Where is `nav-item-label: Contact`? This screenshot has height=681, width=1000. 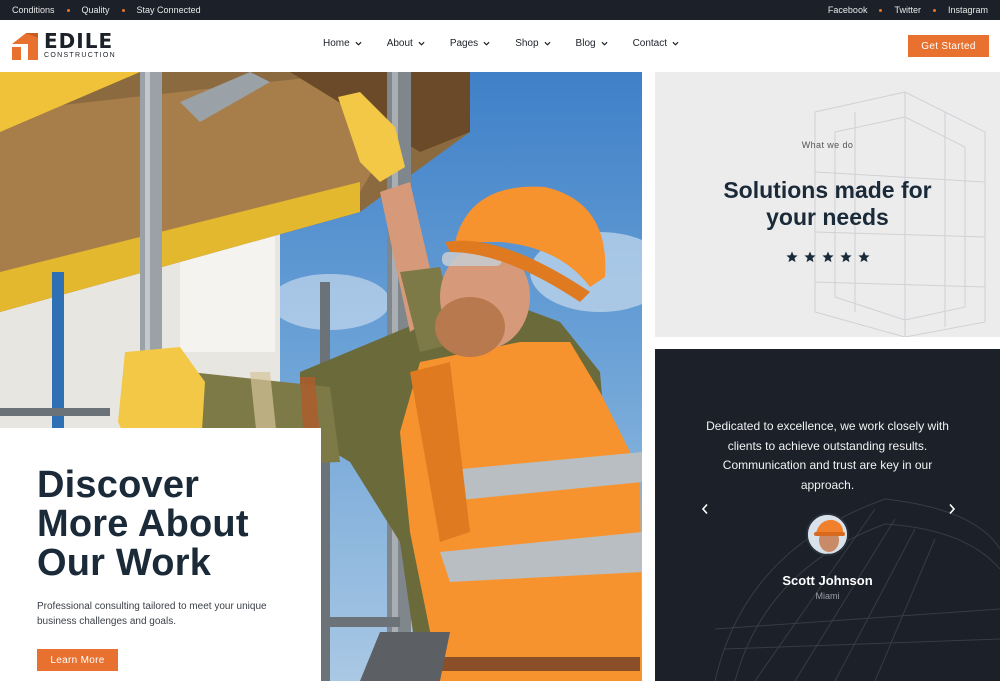
nav-item-label: Contact is located at coordinates (650, 43).